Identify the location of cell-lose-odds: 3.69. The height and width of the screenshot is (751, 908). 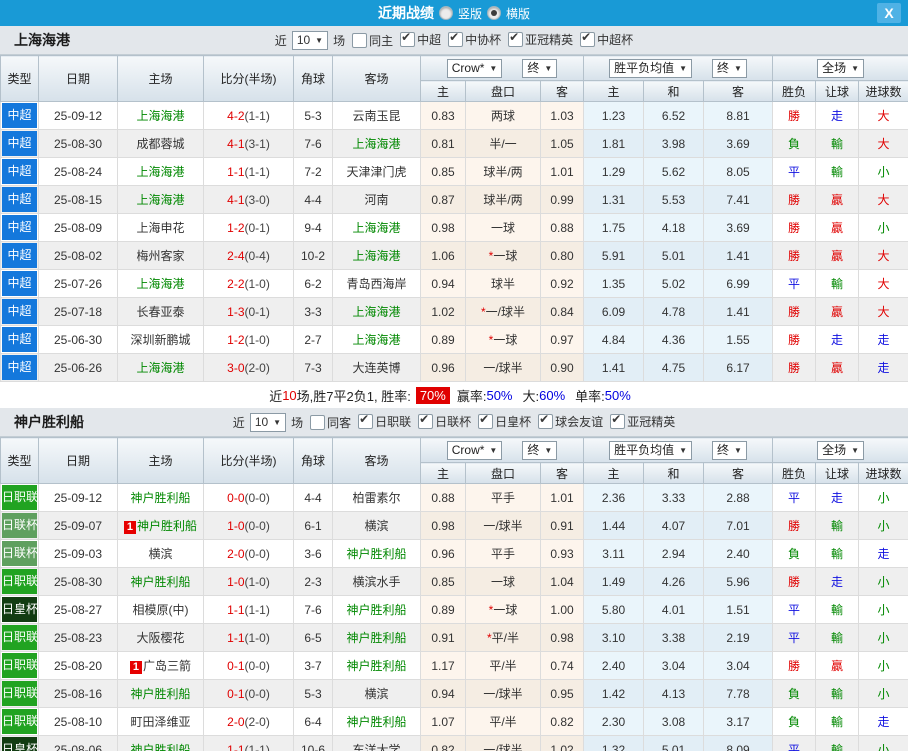
(738, 143).